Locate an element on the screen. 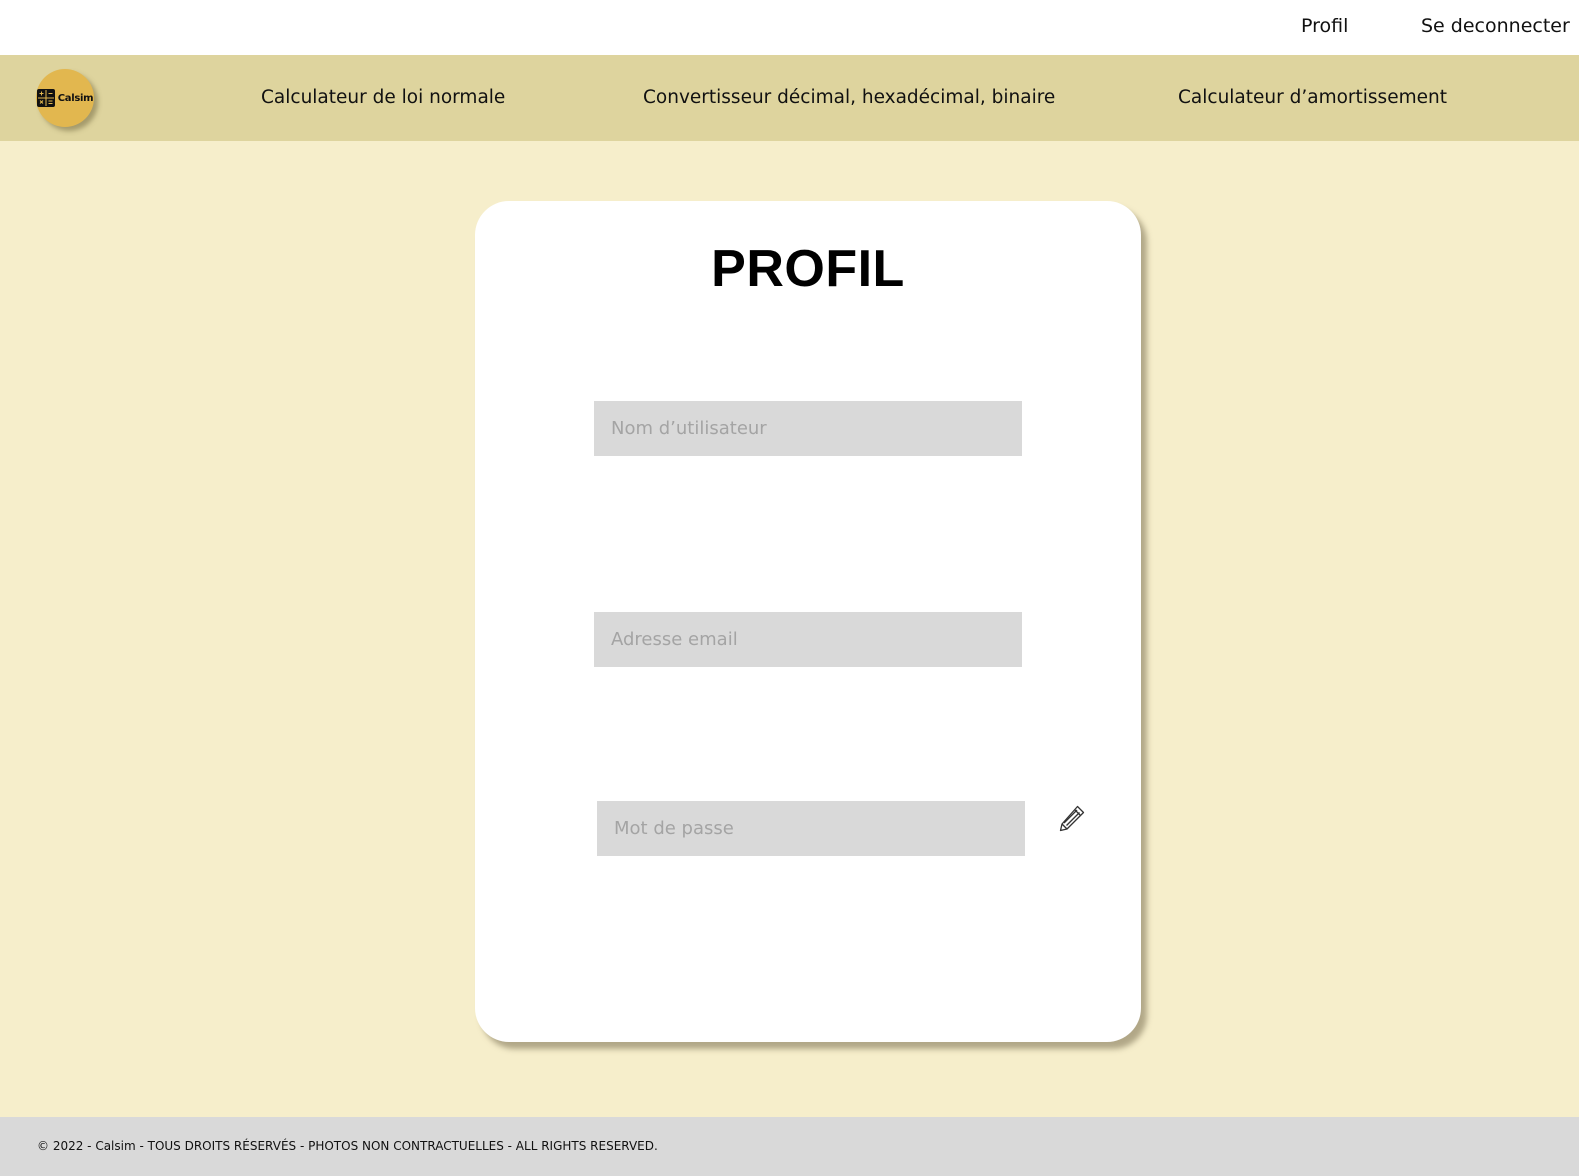  brand-logo: Calsim is located at coordinates (65, 98).